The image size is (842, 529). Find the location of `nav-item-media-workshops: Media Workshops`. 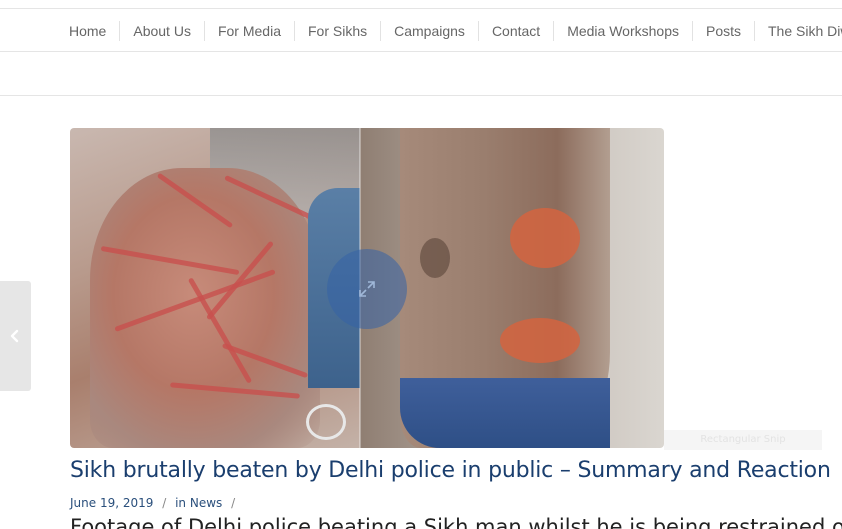

nav-item-media-workshops: Media Workshops is located at coordinates (622, 31).